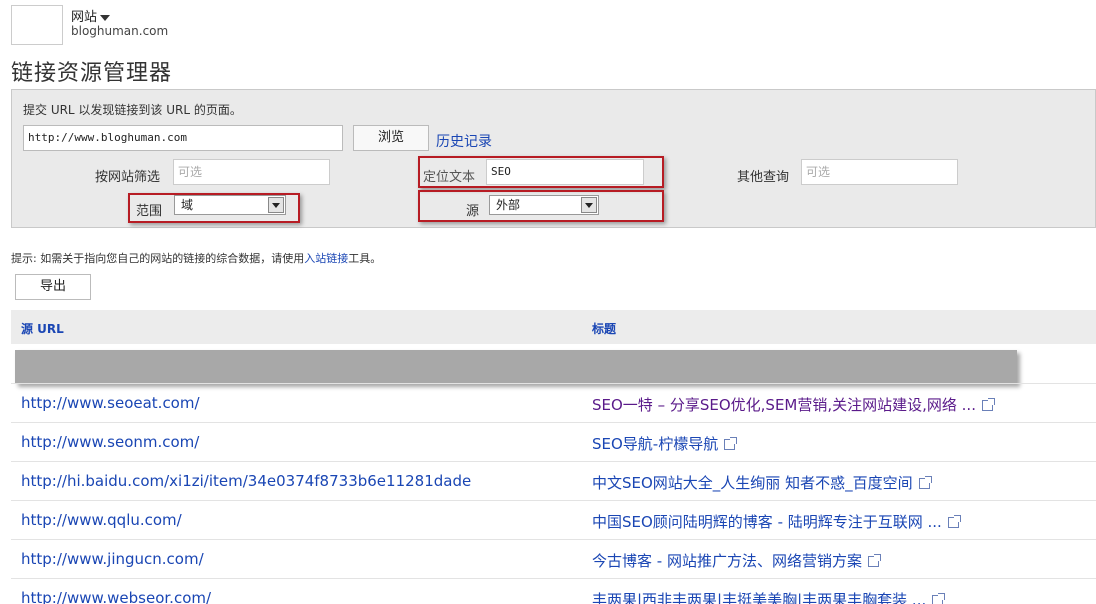 The height and width of the screenshot is (604, 1096). I want to click on page-title: 链接资源管理器, so click(92, 73).